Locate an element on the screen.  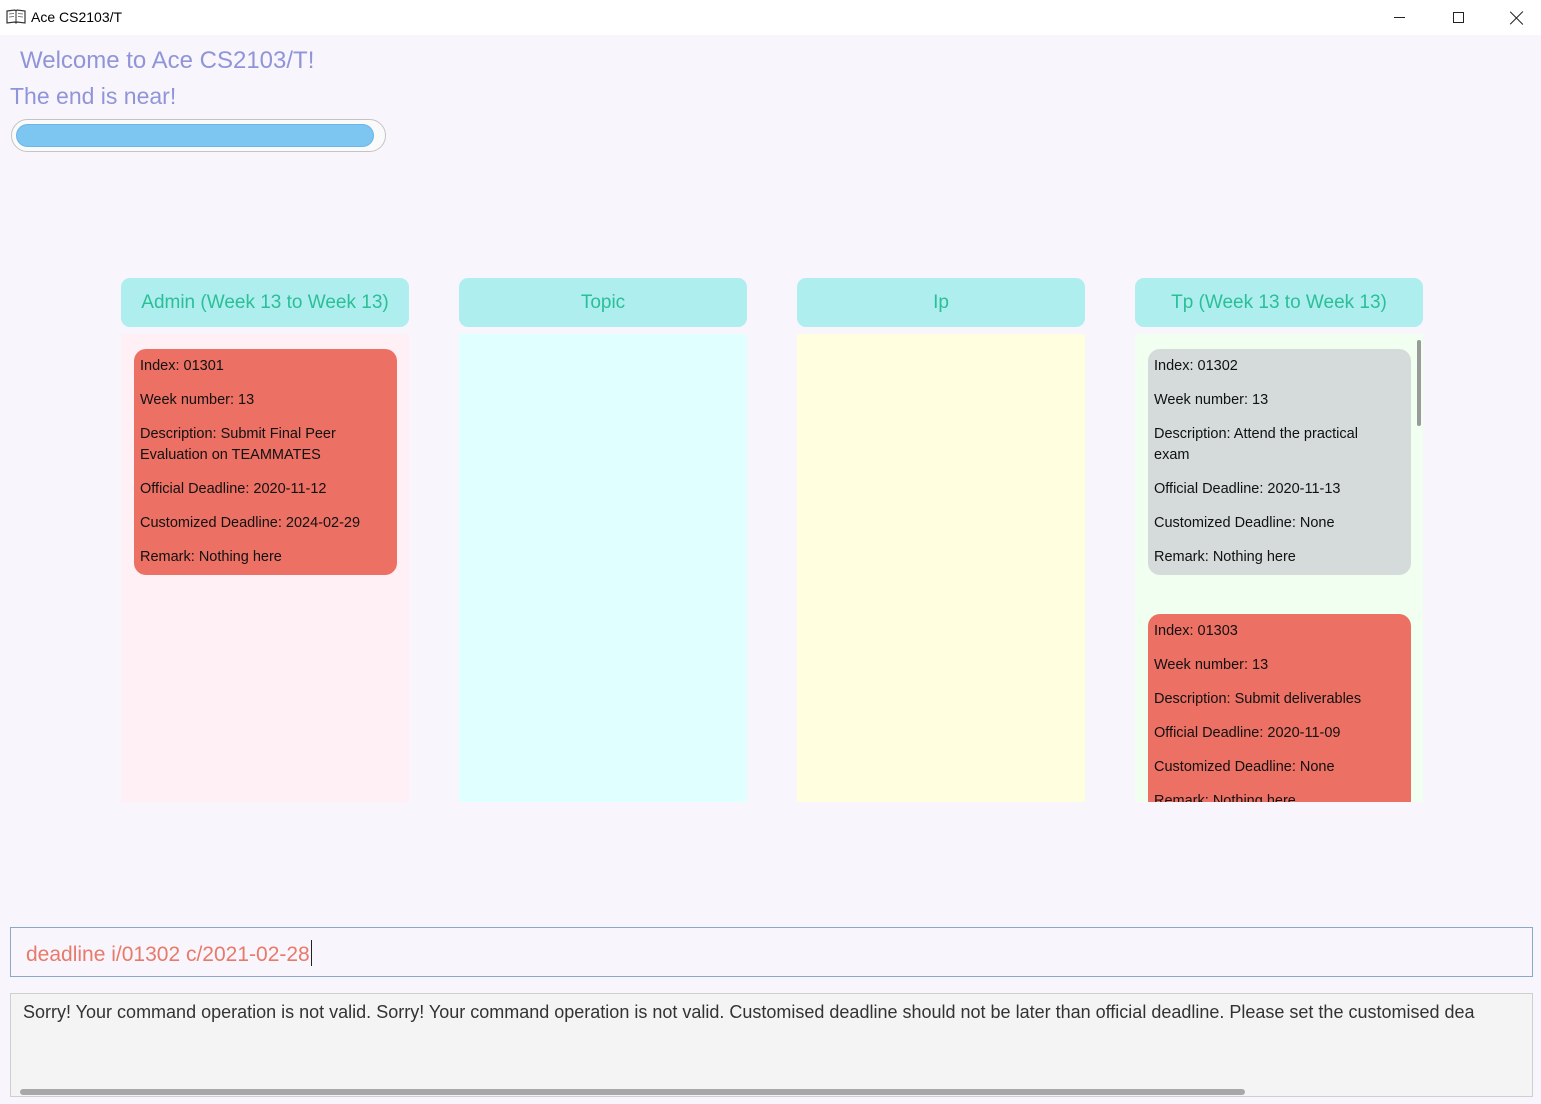
minimize-icon is located at coordinates (1399, 17).